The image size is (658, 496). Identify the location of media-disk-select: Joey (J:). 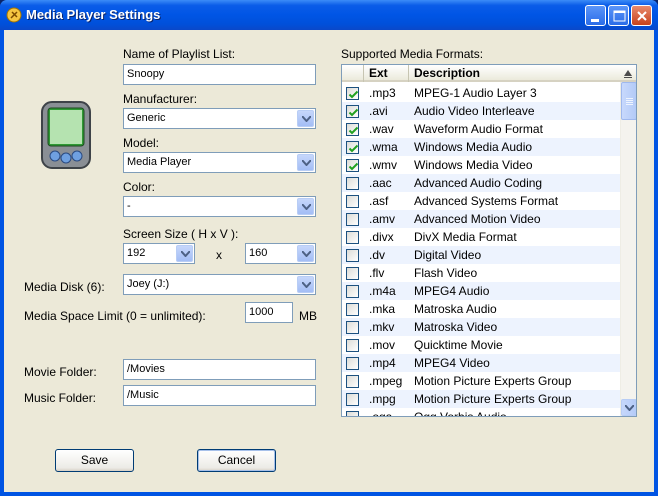
(219, 284).